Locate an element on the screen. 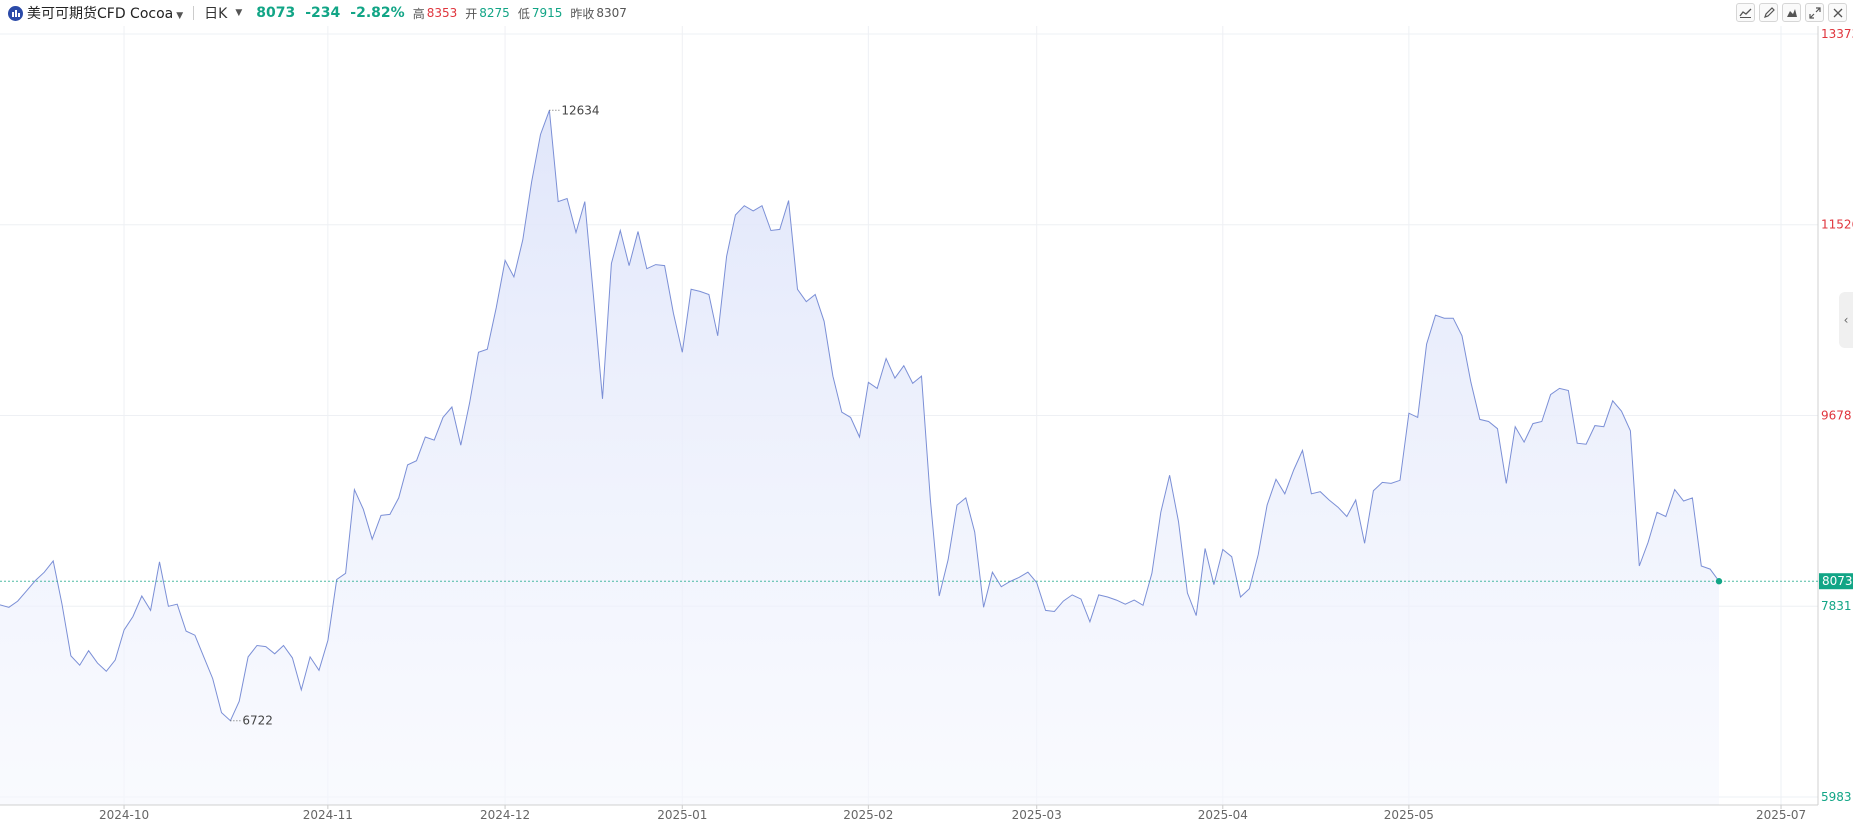 This screenshot has width=1853, height=827. x-tick-label: 2024-12 is located at coordinates (505, 815).